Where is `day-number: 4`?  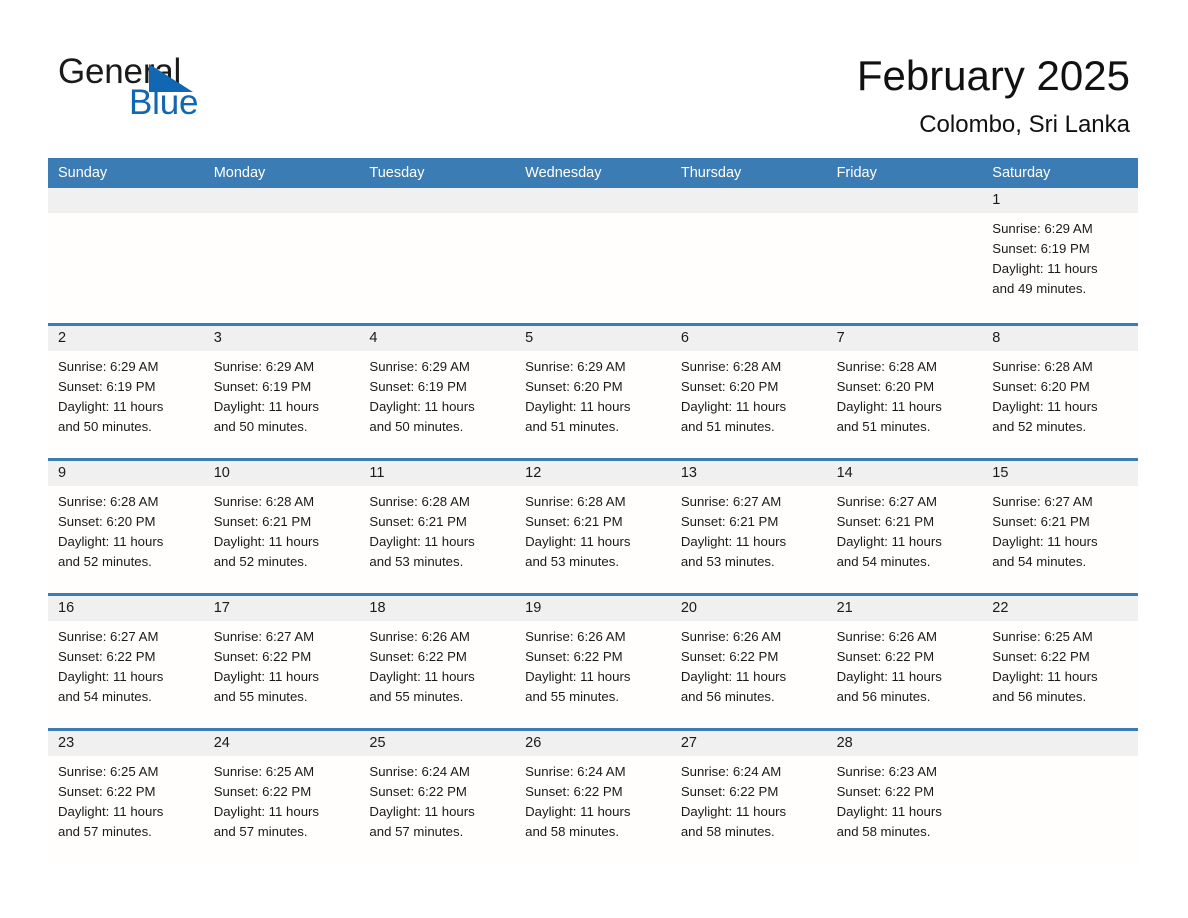
day-number: 4 is located at coordinates (437, 338).